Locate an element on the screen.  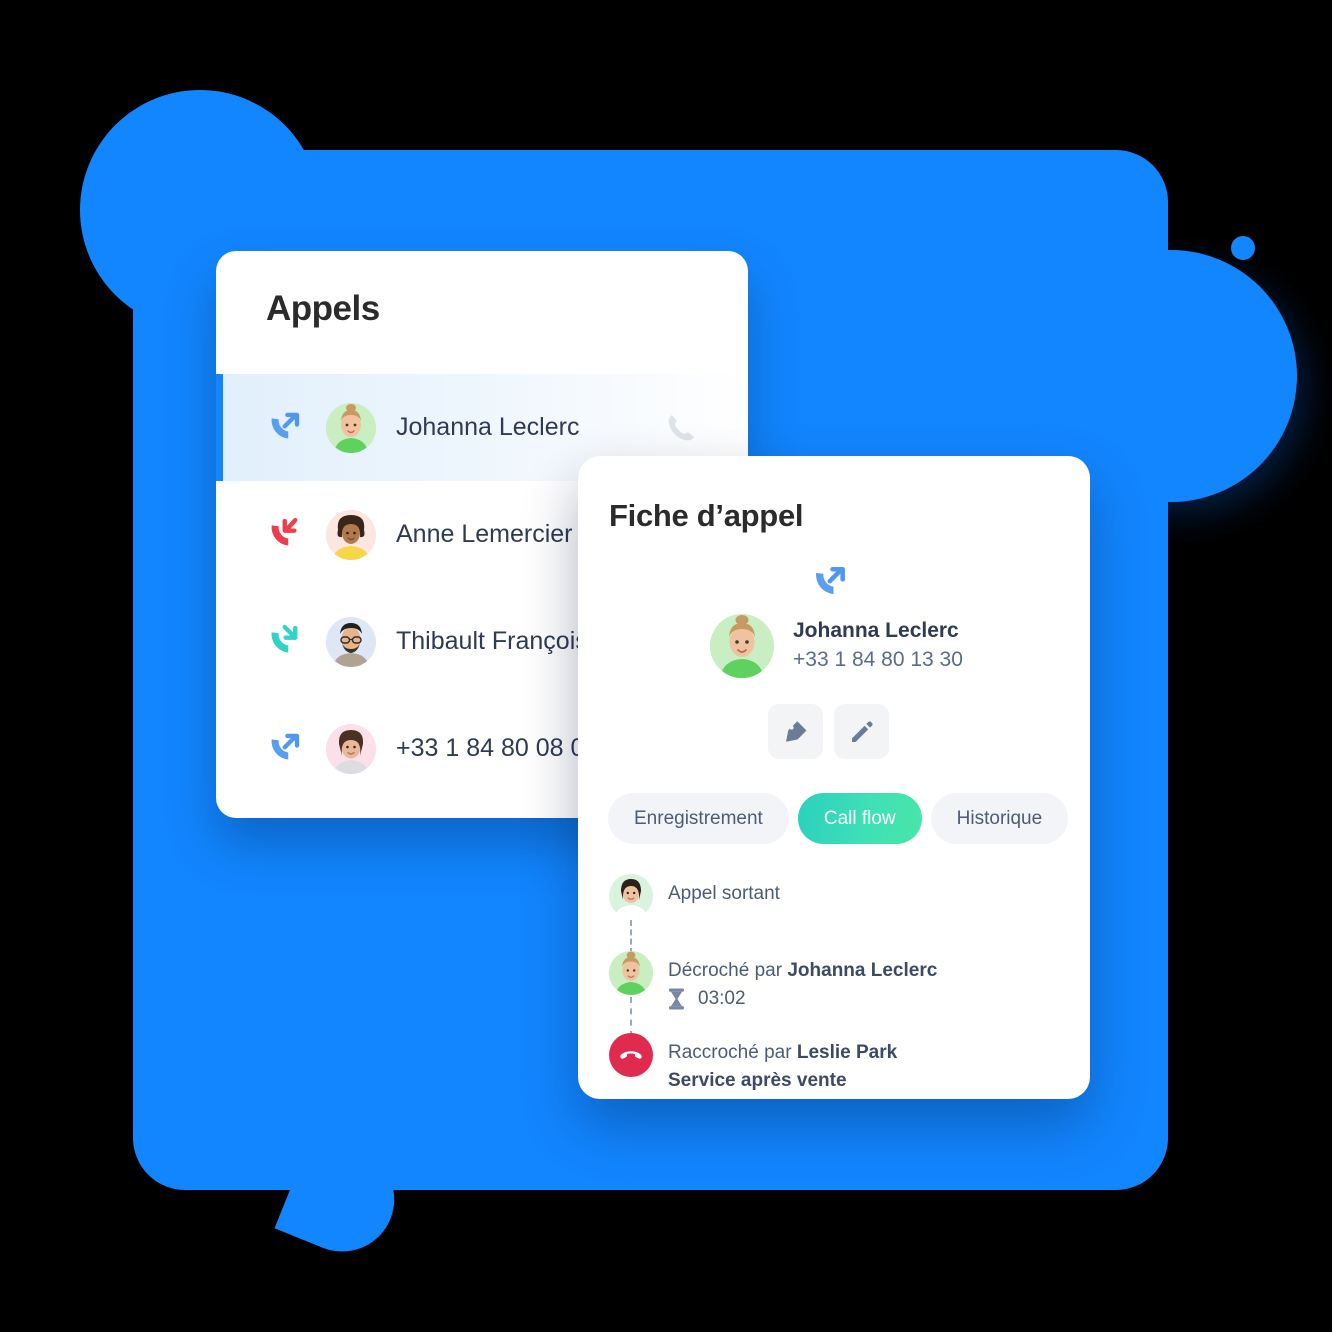
hangup-icon is located at coordinates (631, 1055).